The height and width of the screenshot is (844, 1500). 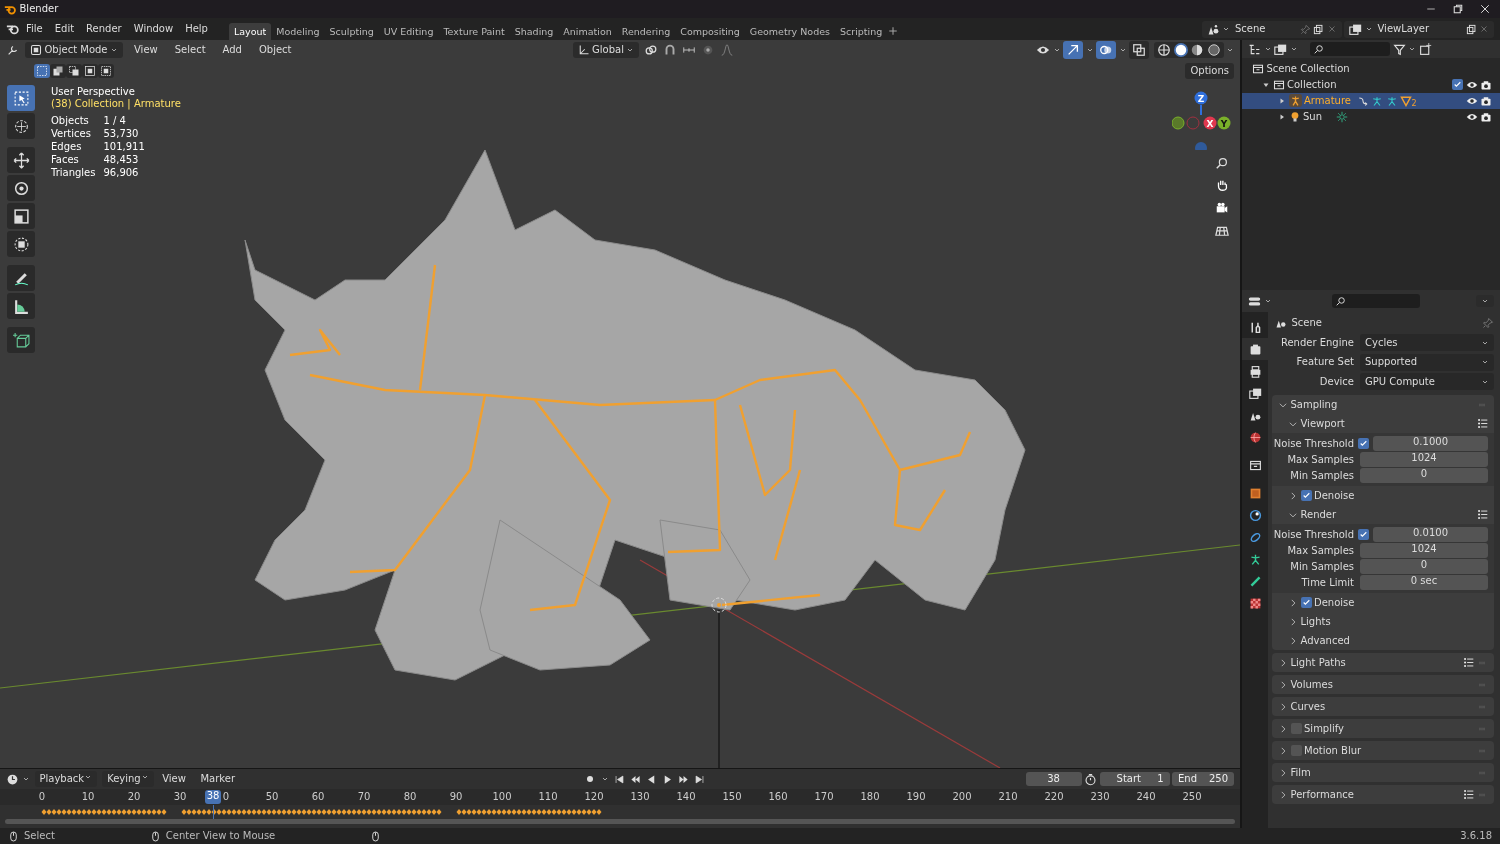 I want to click on editor-type-icon, so click(x=1254, y=301).